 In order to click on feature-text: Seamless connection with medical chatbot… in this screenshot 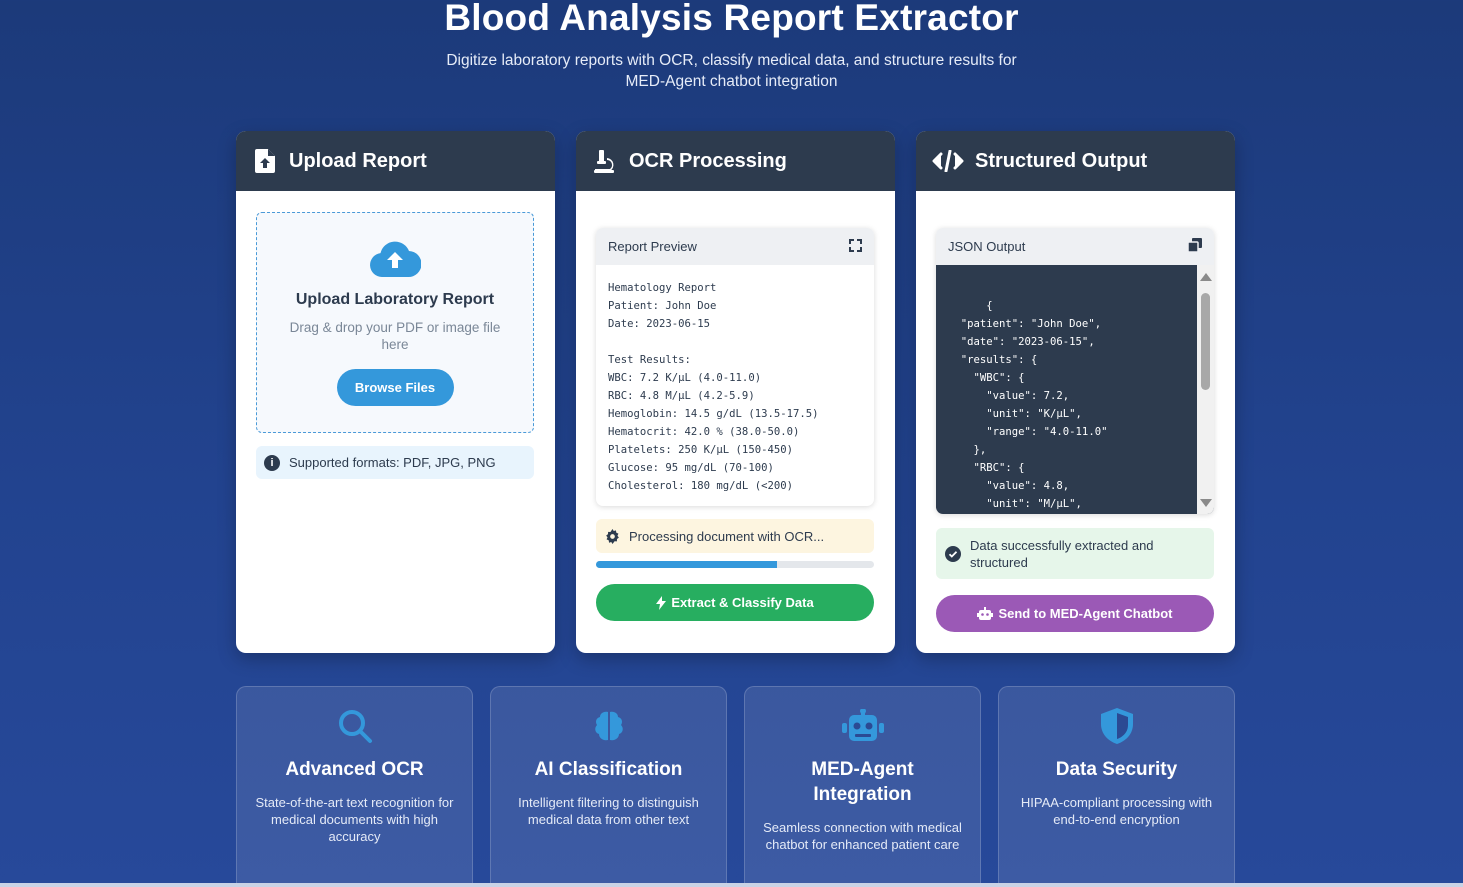, I will do `click(862, 836)`.